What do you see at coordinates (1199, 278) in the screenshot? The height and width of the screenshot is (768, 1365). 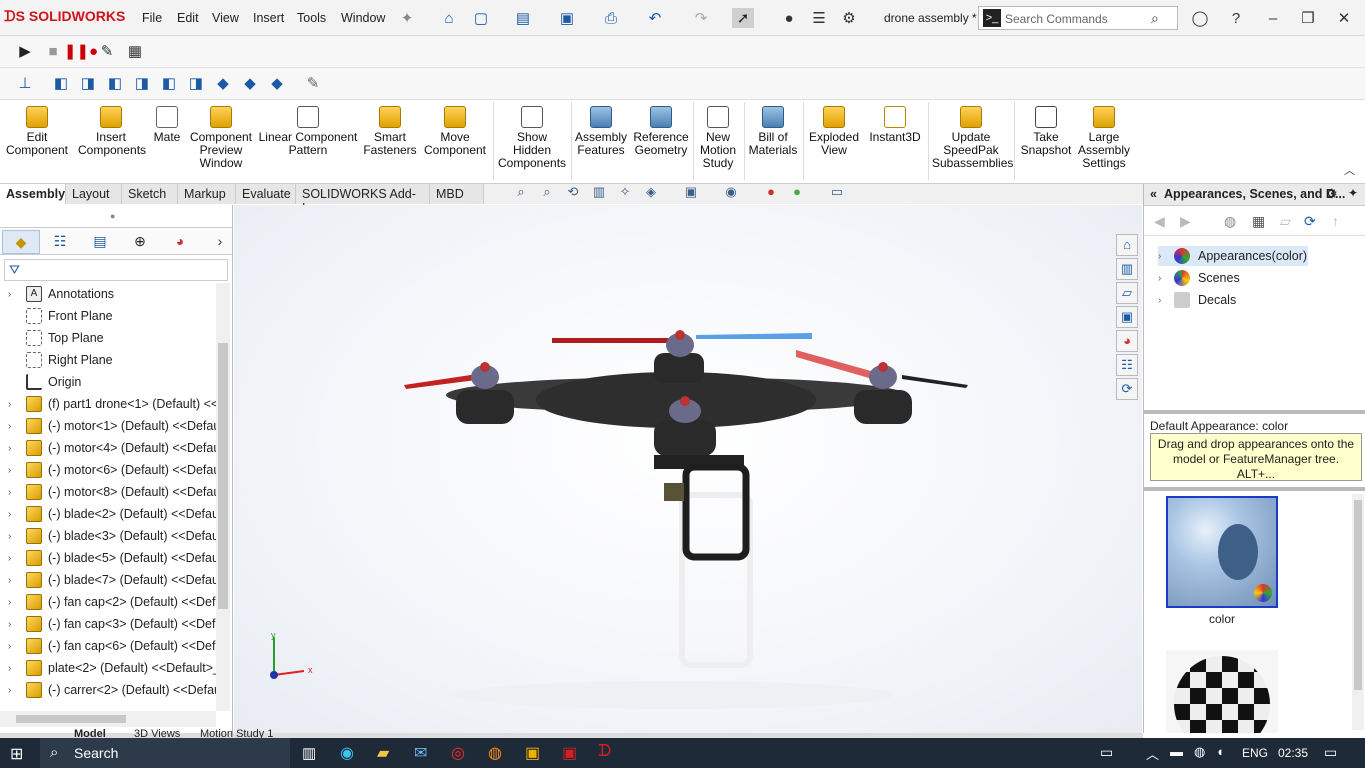 I see `tree-scenes: › Scenes` at bounding box center [1199, 278].